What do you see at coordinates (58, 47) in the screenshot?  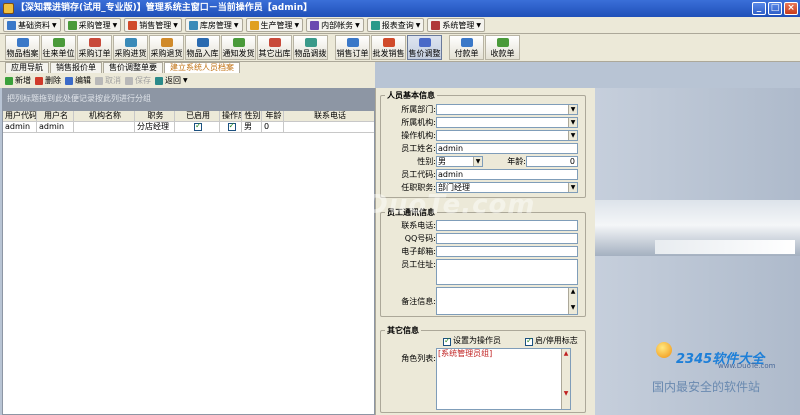 I see `toolbar-button-1: 往来单位` at bounding box center [58, 47].